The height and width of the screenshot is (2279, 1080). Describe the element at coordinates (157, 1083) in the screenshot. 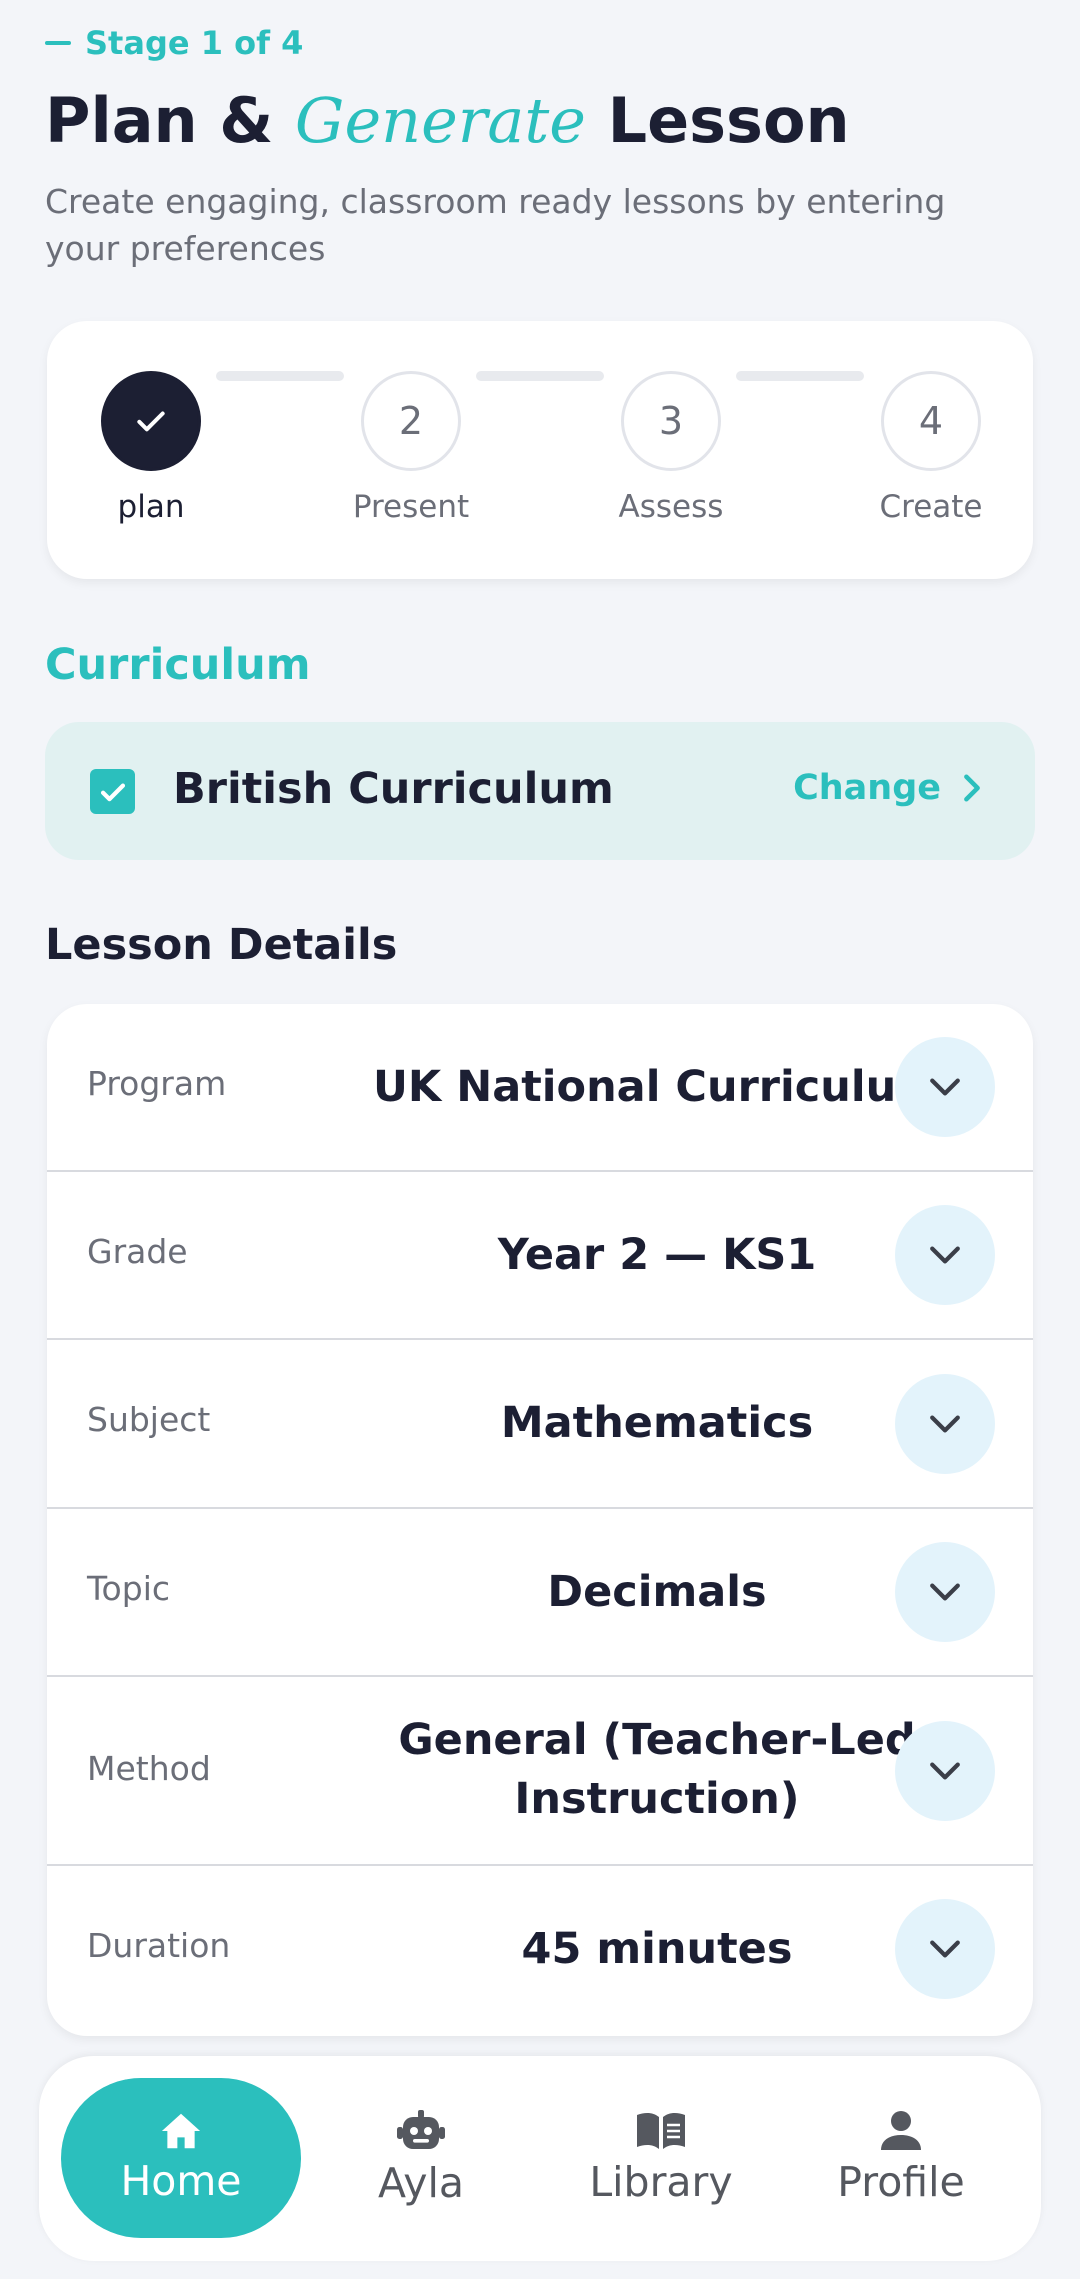

I see `row-label: Program` at that location.